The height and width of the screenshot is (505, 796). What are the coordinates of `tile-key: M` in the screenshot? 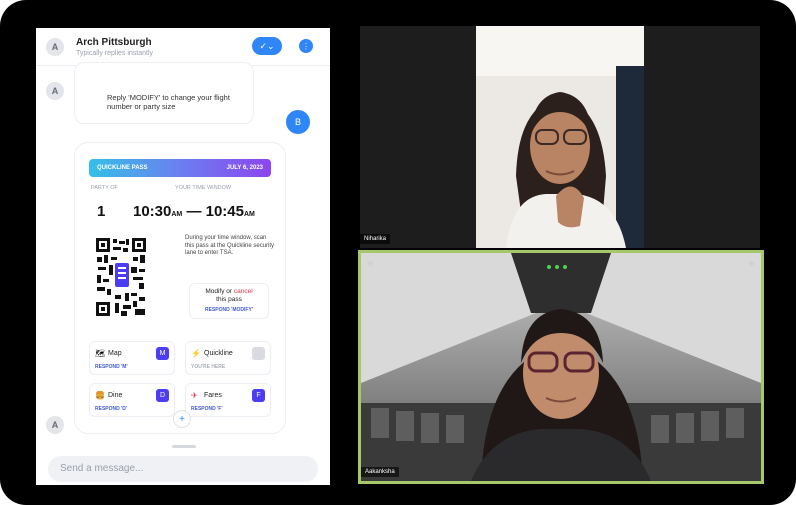 It's located at (162, 353).